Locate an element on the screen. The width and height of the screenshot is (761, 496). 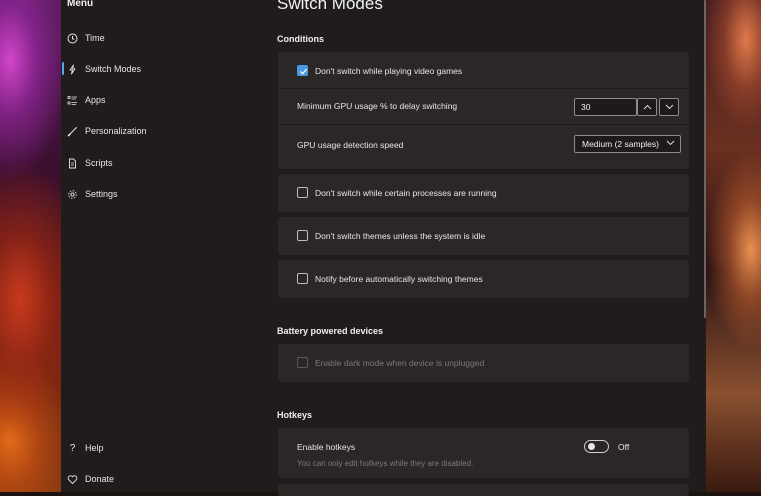
next-card is located at coordinates (483, 490).